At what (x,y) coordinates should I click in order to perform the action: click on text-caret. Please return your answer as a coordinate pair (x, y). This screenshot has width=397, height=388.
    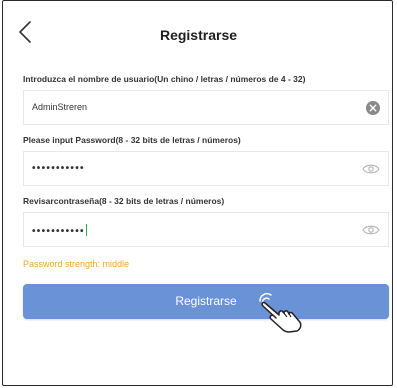
    Looking at the image, I should click on (86, 230).